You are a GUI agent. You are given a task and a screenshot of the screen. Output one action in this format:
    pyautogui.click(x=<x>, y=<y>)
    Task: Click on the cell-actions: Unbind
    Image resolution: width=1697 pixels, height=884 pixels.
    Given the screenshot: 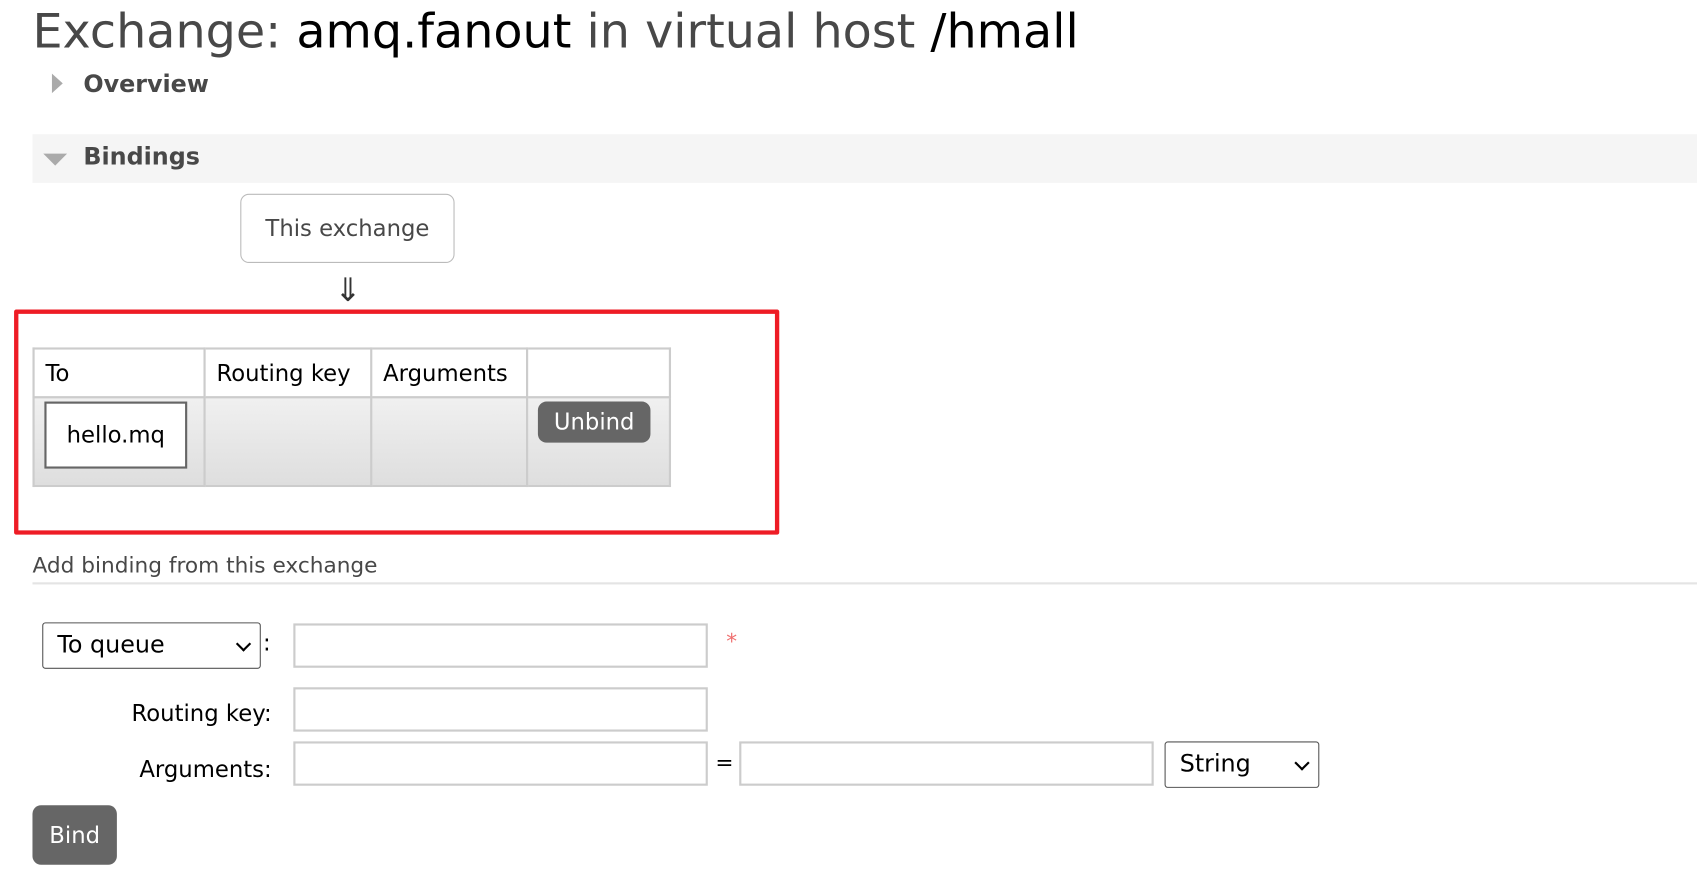 What is the action you would take?
    pyautogui.click(x=598, y=442)
    